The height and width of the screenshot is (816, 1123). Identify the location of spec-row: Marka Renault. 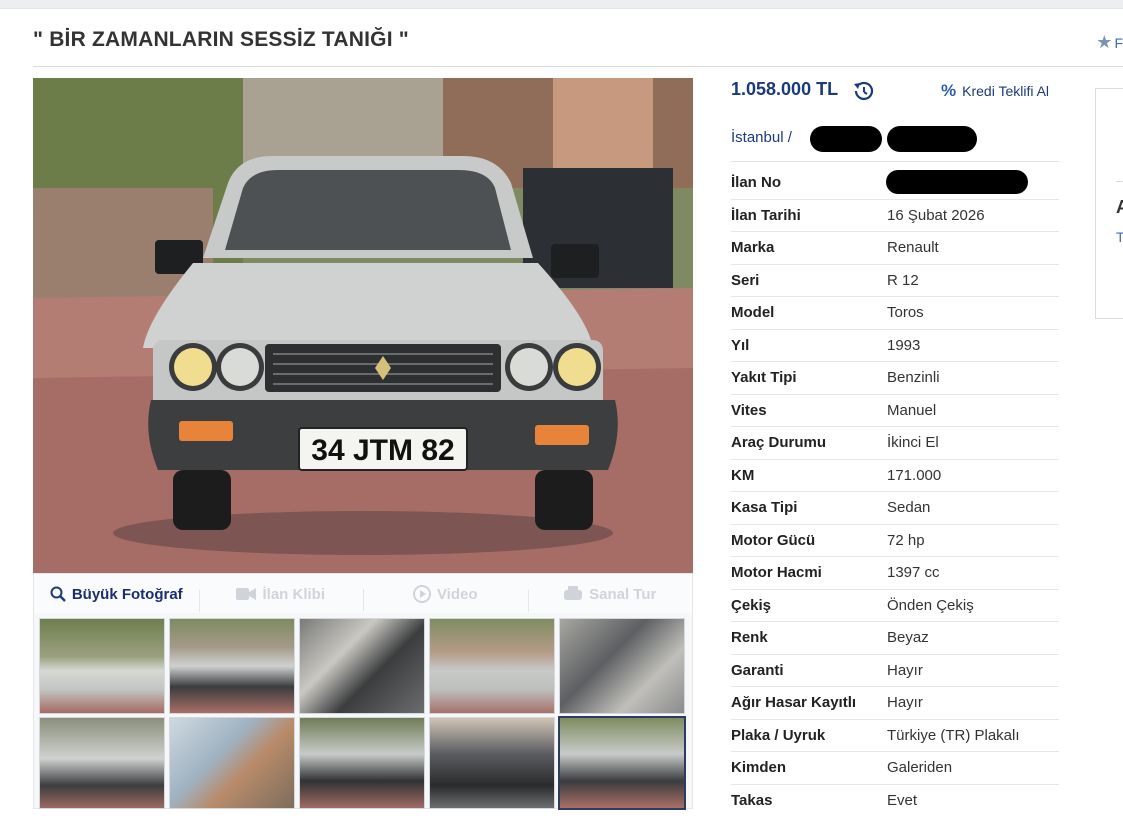
(895, 248).